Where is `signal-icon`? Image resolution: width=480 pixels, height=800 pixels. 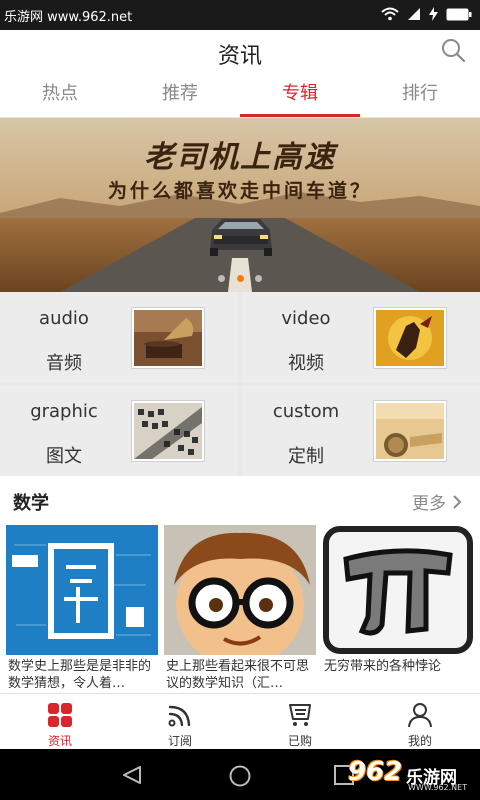 signal-icon is located at coordinates (414, 14).